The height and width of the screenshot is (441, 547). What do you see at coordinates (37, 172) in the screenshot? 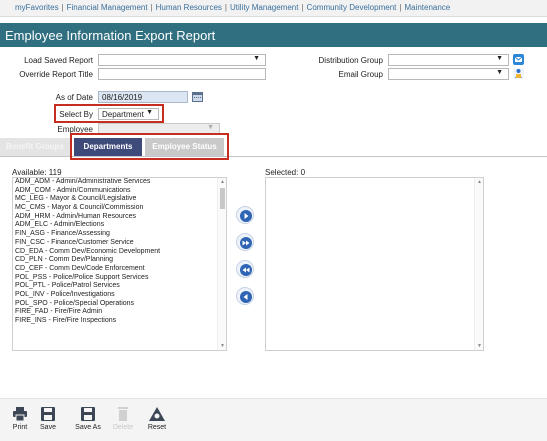
I see `available-count-label: Available: 119` at bounding box center [37, 172].